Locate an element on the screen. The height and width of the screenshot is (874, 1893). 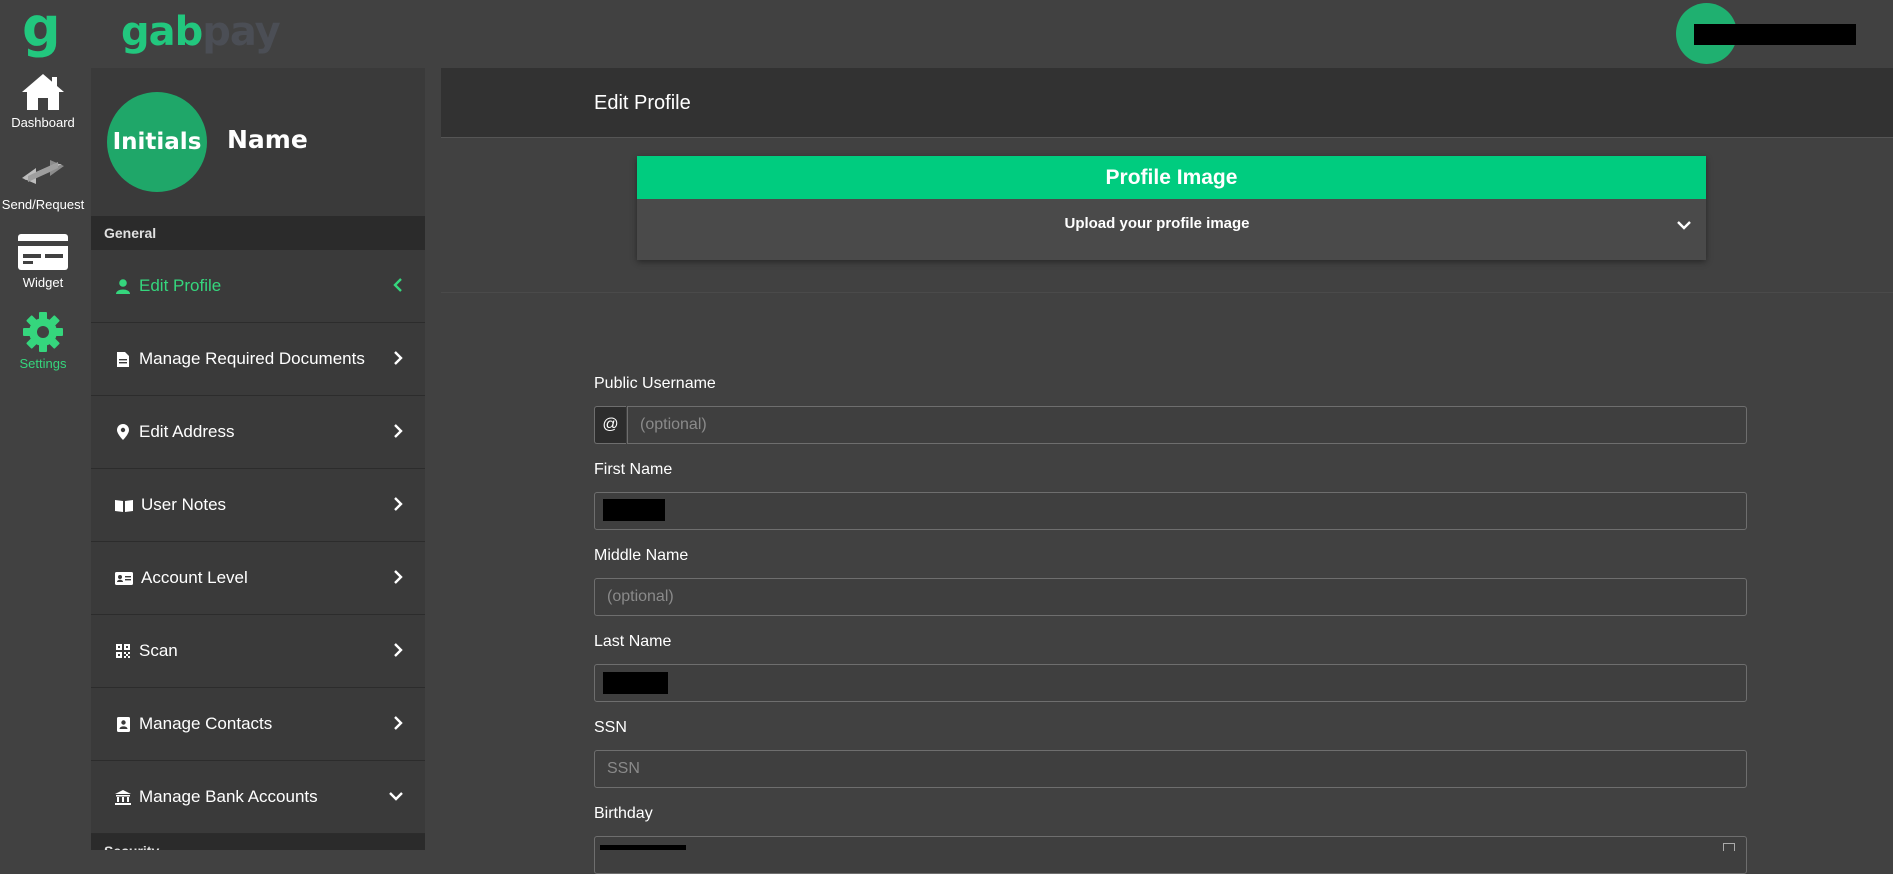
page-title: Edit Profile is located at coordinates (642, 103).